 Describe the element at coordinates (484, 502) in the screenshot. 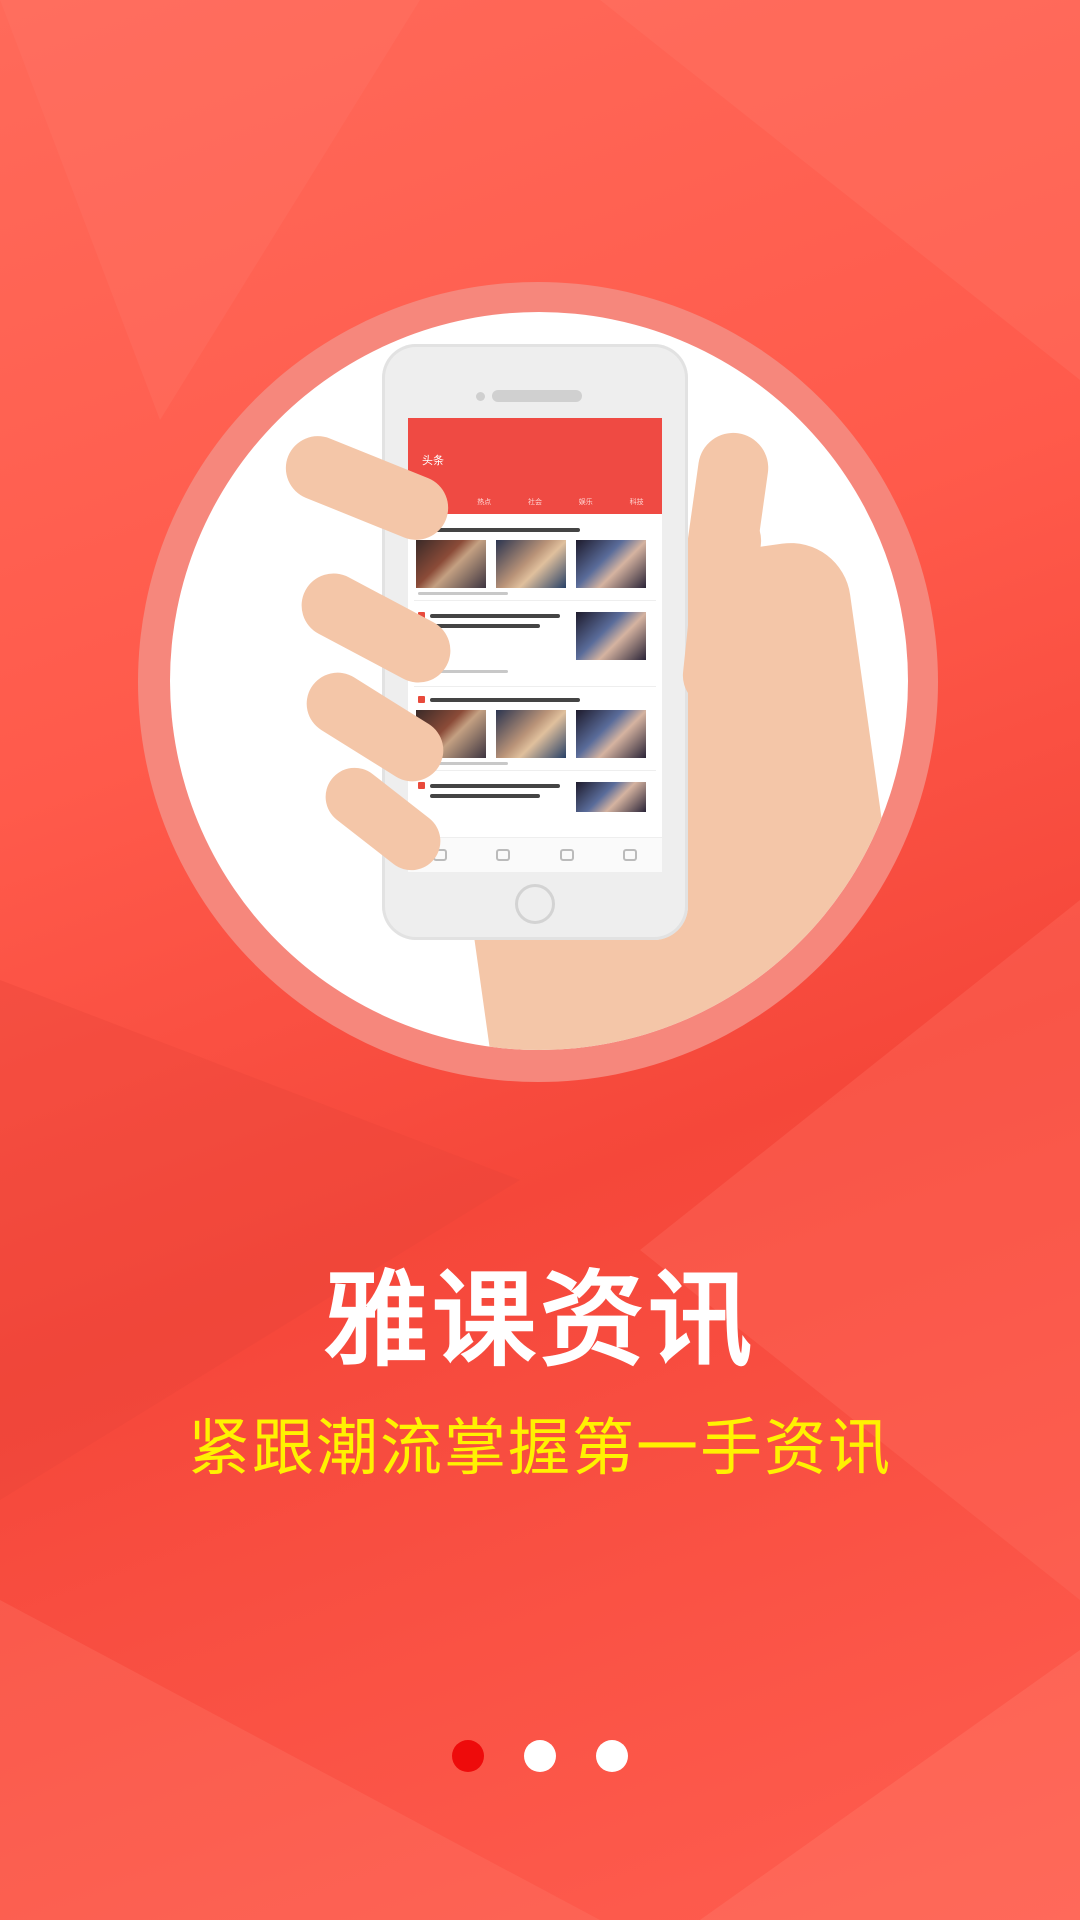

I see `phone-tab: 热点` at that location.